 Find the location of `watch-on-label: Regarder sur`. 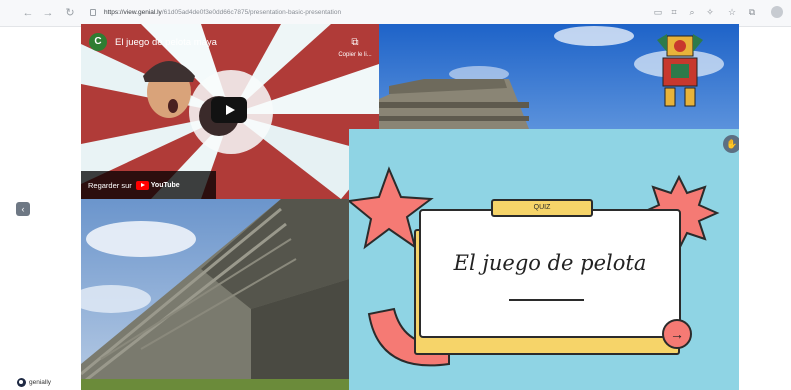

watch-on-label: Regarder sur is located at coordinates (110, 185).